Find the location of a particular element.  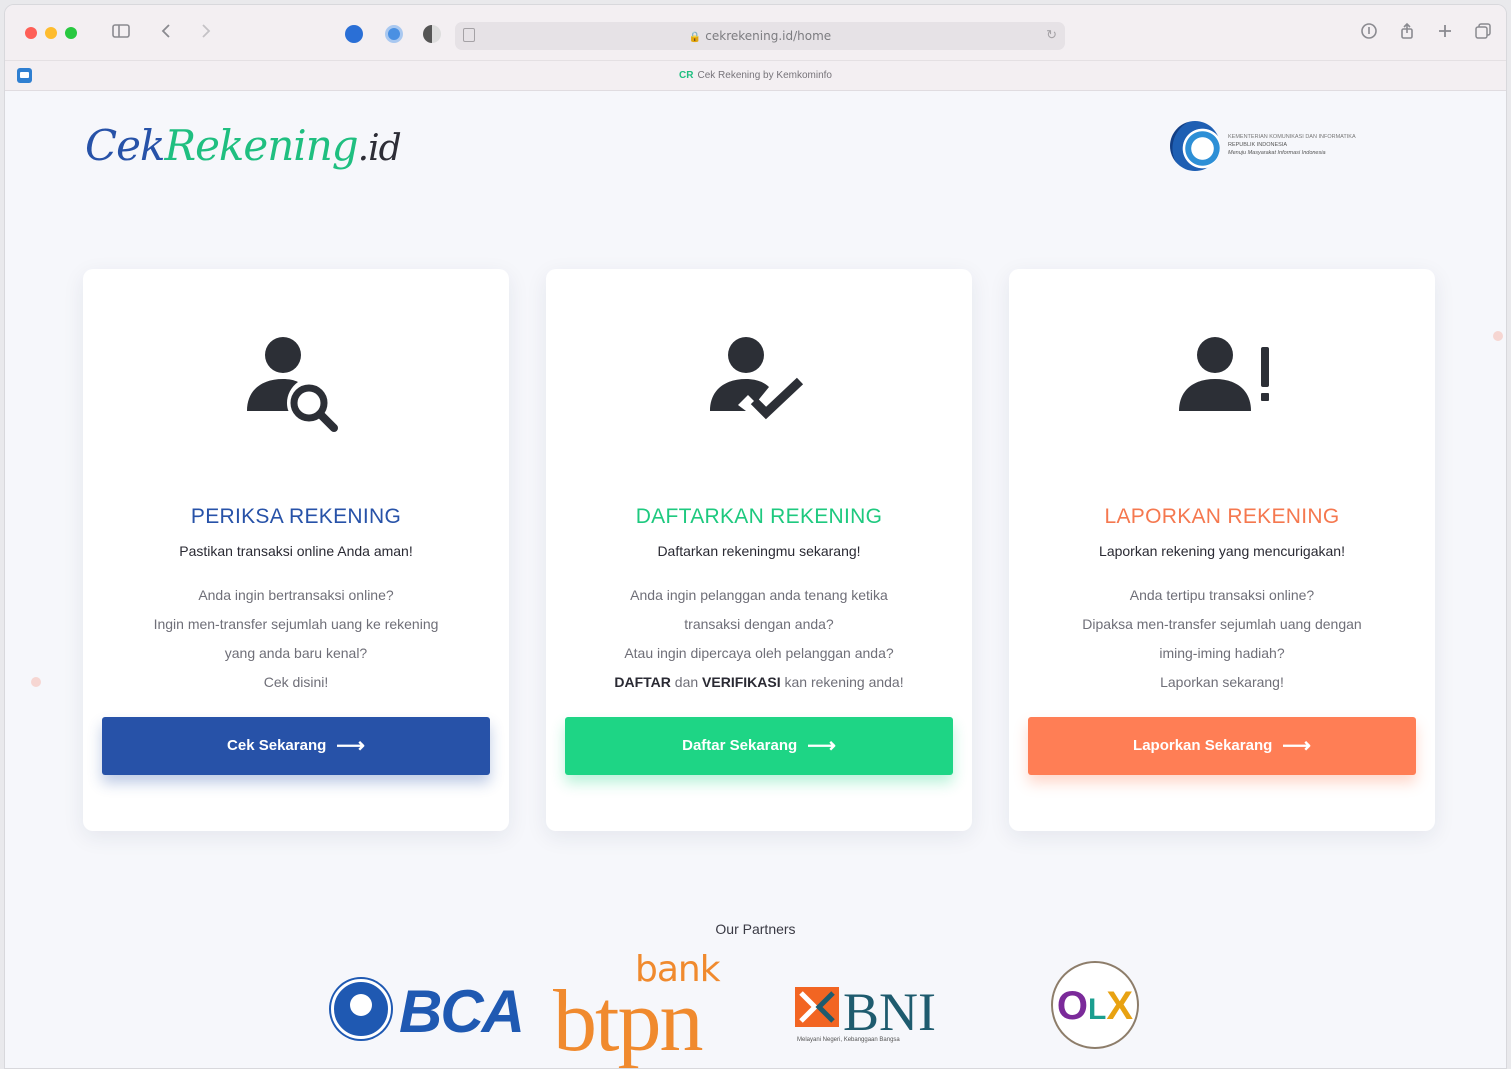

extension-darkmode-icon is located at coordinates (432, 34).